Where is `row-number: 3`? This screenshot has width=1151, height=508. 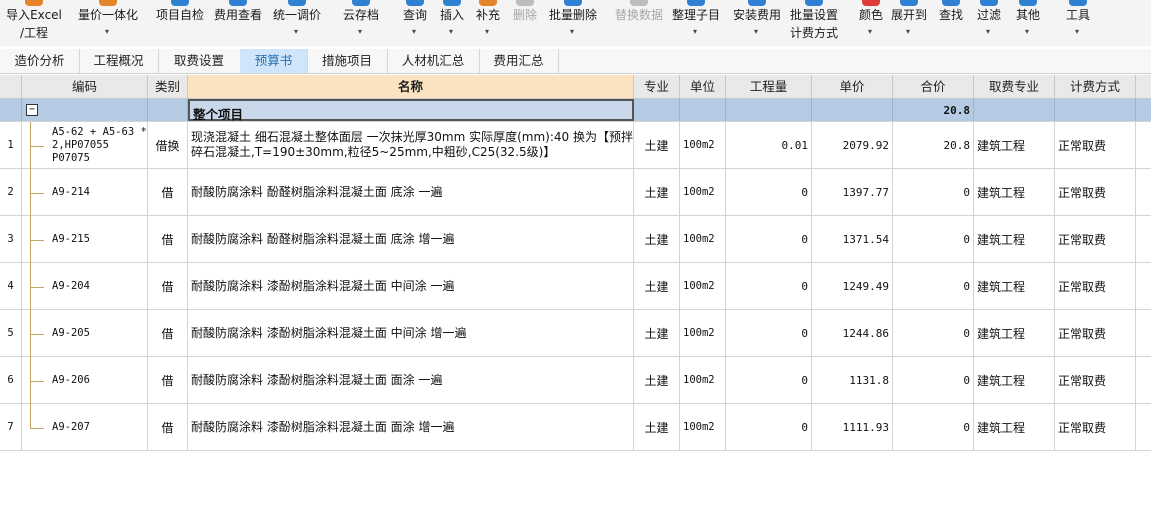 row-number: 3 is located at coordinates (11, 239).